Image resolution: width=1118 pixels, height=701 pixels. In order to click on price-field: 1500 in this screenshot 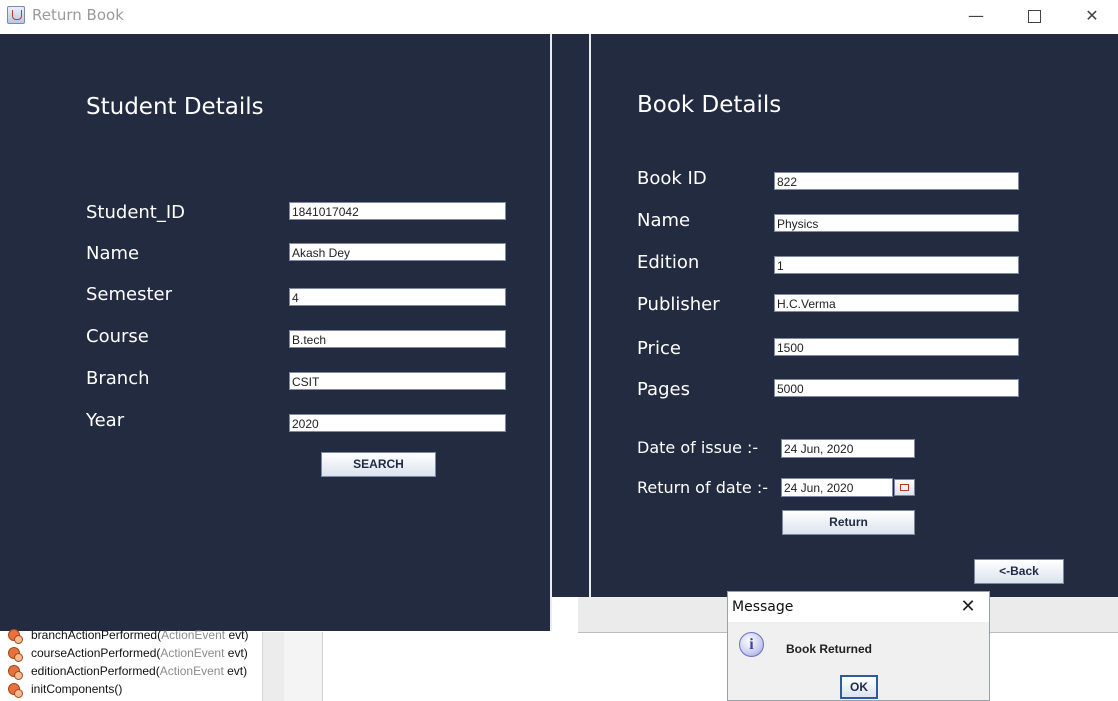, I will do `click(896, 347)`.